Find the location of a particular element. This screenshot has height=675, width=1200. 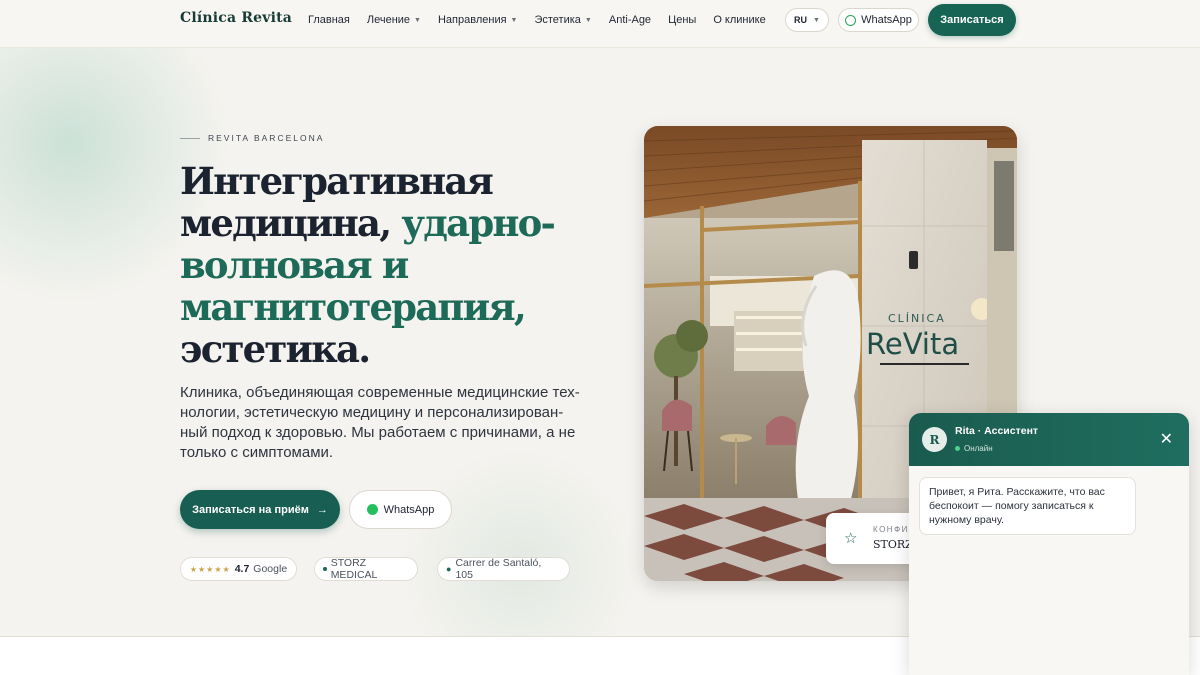

hero-eyebrow: REVITA BARCELONA is located at coordinates (252, 138).